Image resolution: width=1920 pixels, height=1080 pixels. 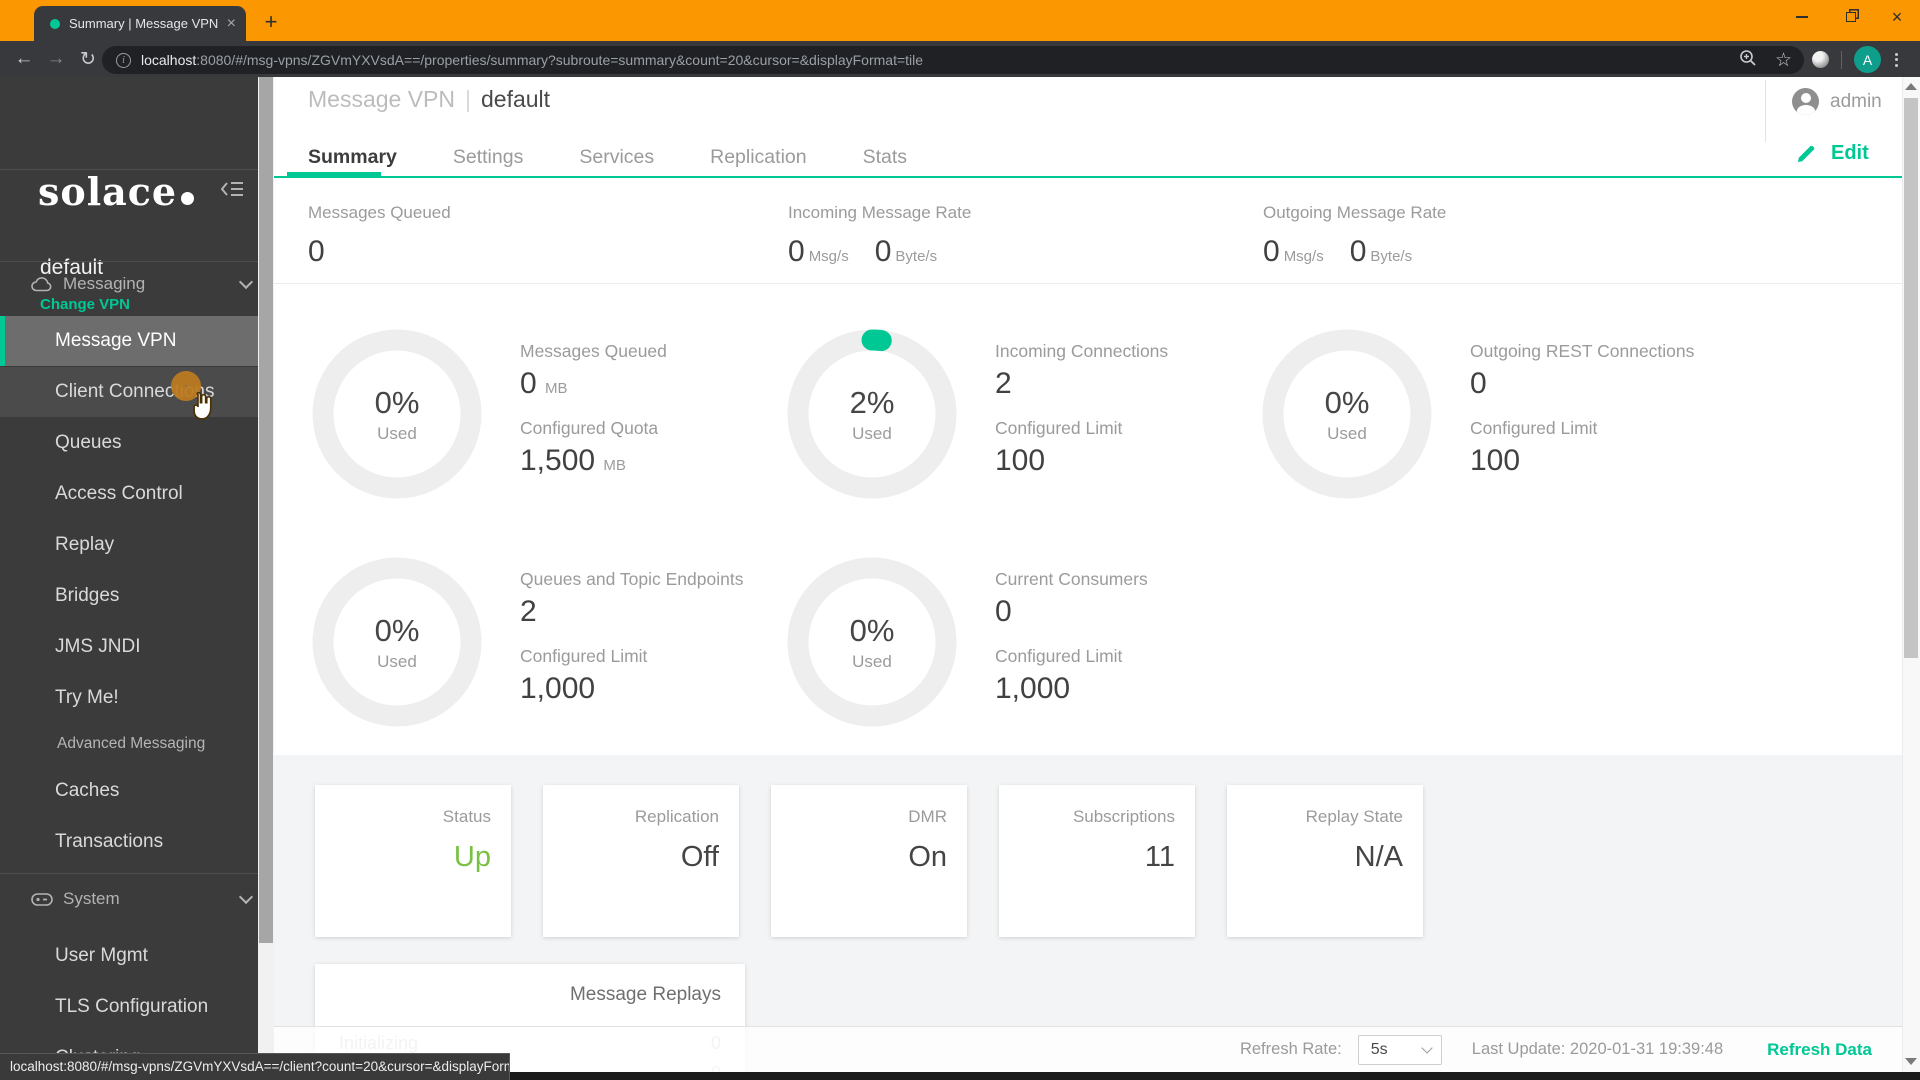 What do you see at coordinates (1088, 177) in the screenshot?
I see `tabs-bottom-line` at bounding box center [1088, 177].